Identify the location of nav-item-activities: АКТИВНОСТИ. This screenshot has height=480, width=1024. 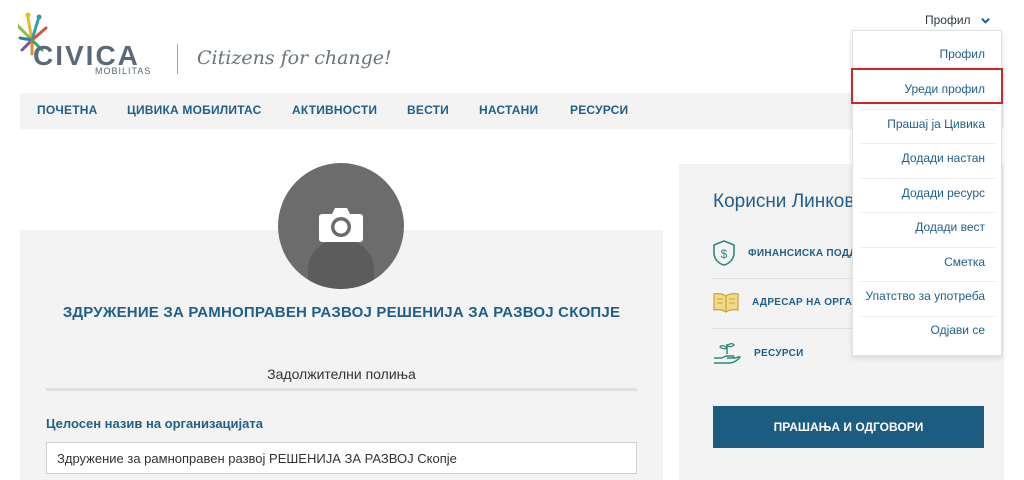
(334, 110).